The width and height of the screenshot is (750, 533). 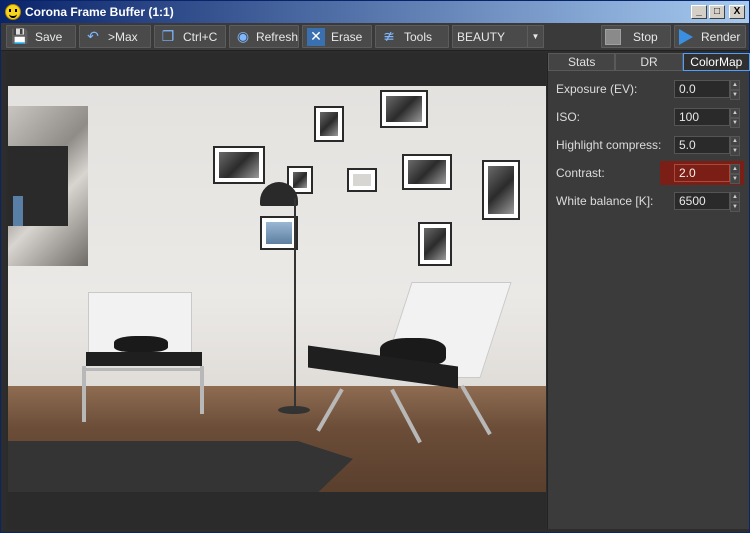 I want to click on iso-spinner: 100 ▲ ▼, so click(x=707, y=118).